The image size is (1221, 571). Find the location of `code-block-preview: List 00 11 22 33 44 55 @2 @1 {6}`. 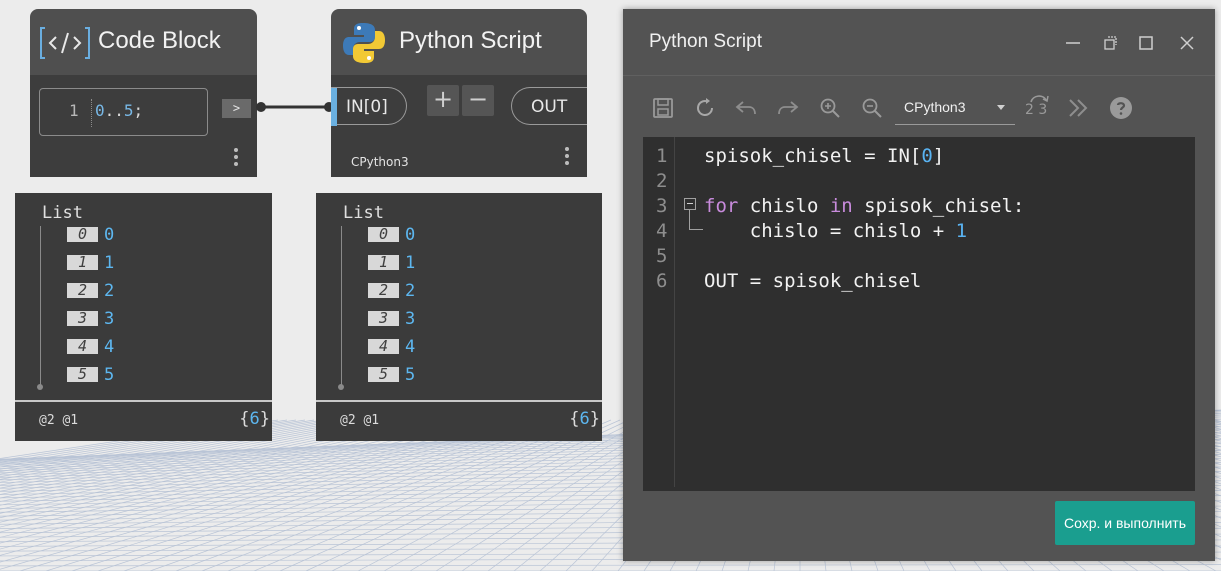

code-block-preview: List 00 11 22 33 44 55 @2 @1 {6} is located at coordinates (143, 317).